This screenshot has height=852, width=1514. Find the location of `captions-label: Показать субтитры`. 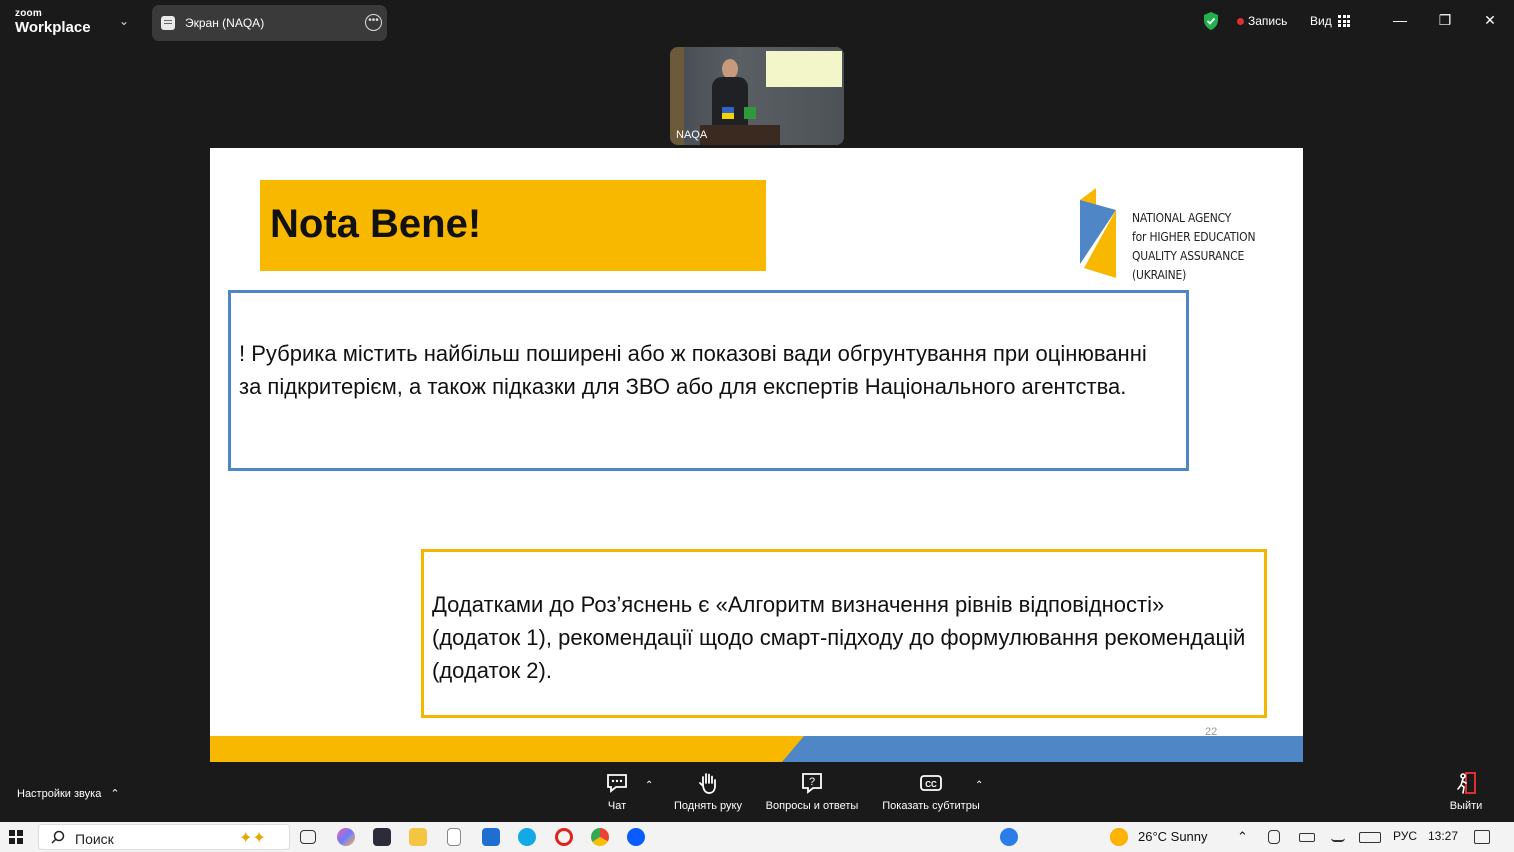

captions-label: Показать субтитры is located at coordinates (931, 806).